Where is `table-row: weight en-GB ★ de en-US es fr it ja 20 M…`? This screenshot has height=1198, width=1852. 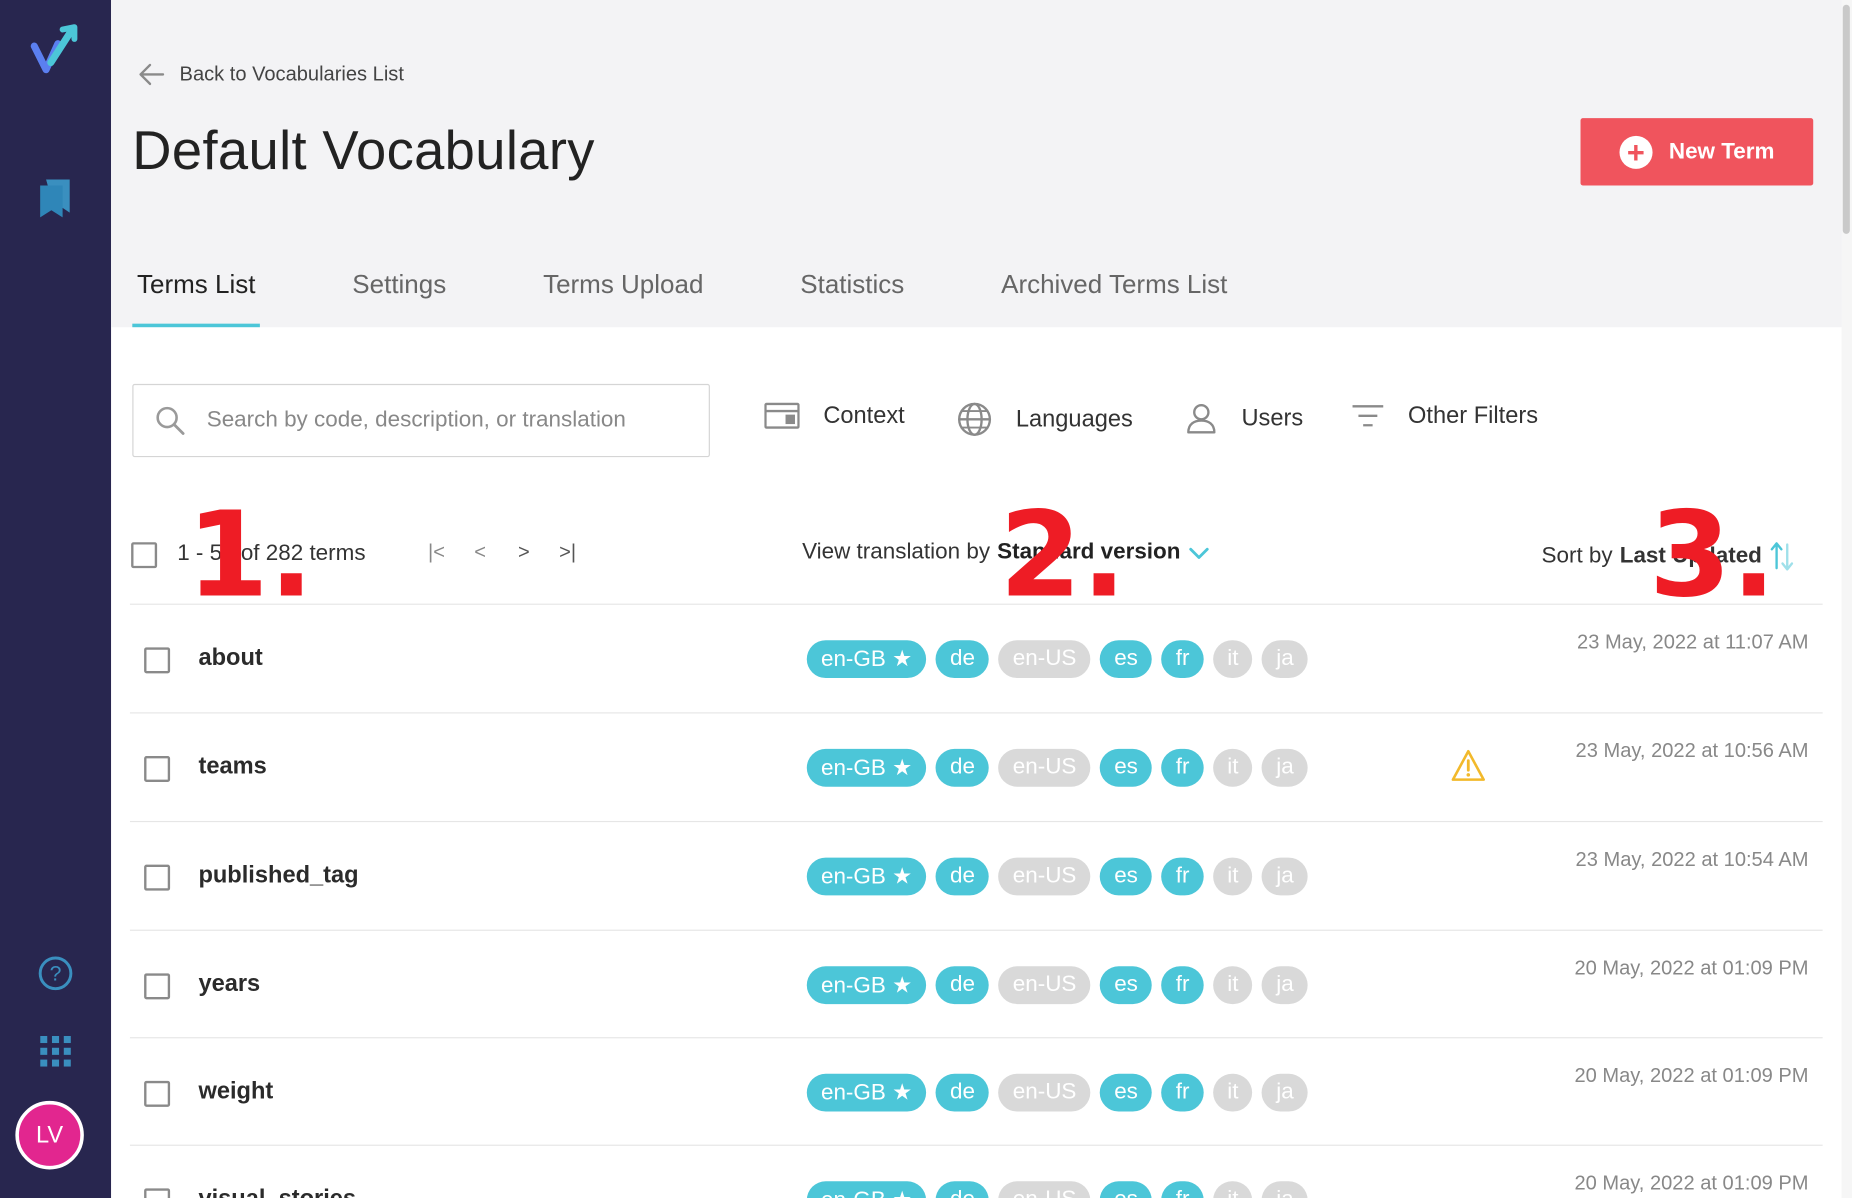
table-row: weight en-GB ★ de en-US es fr it ja 20 M… is located at coordinates (976, 1091).